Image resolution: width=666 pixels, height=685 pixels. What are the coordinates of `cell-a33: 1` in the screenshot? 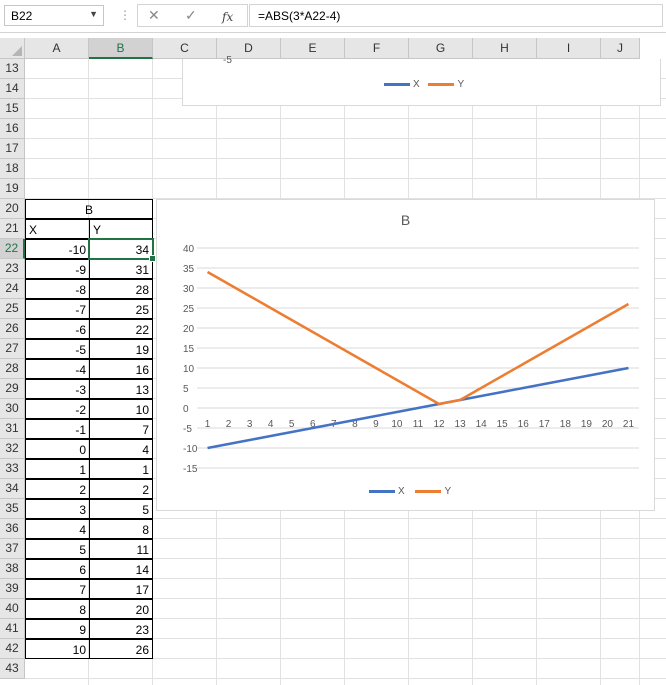 It's located at (57, 469).